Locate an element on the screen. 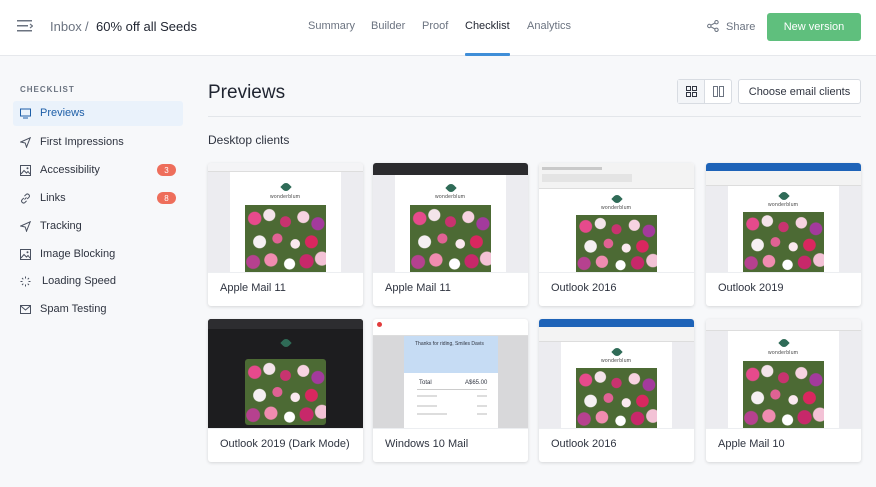  preview-card-outlook-2019-dark: Outlook 2019 (Dark Mode) is located at coordinates (285, 390).